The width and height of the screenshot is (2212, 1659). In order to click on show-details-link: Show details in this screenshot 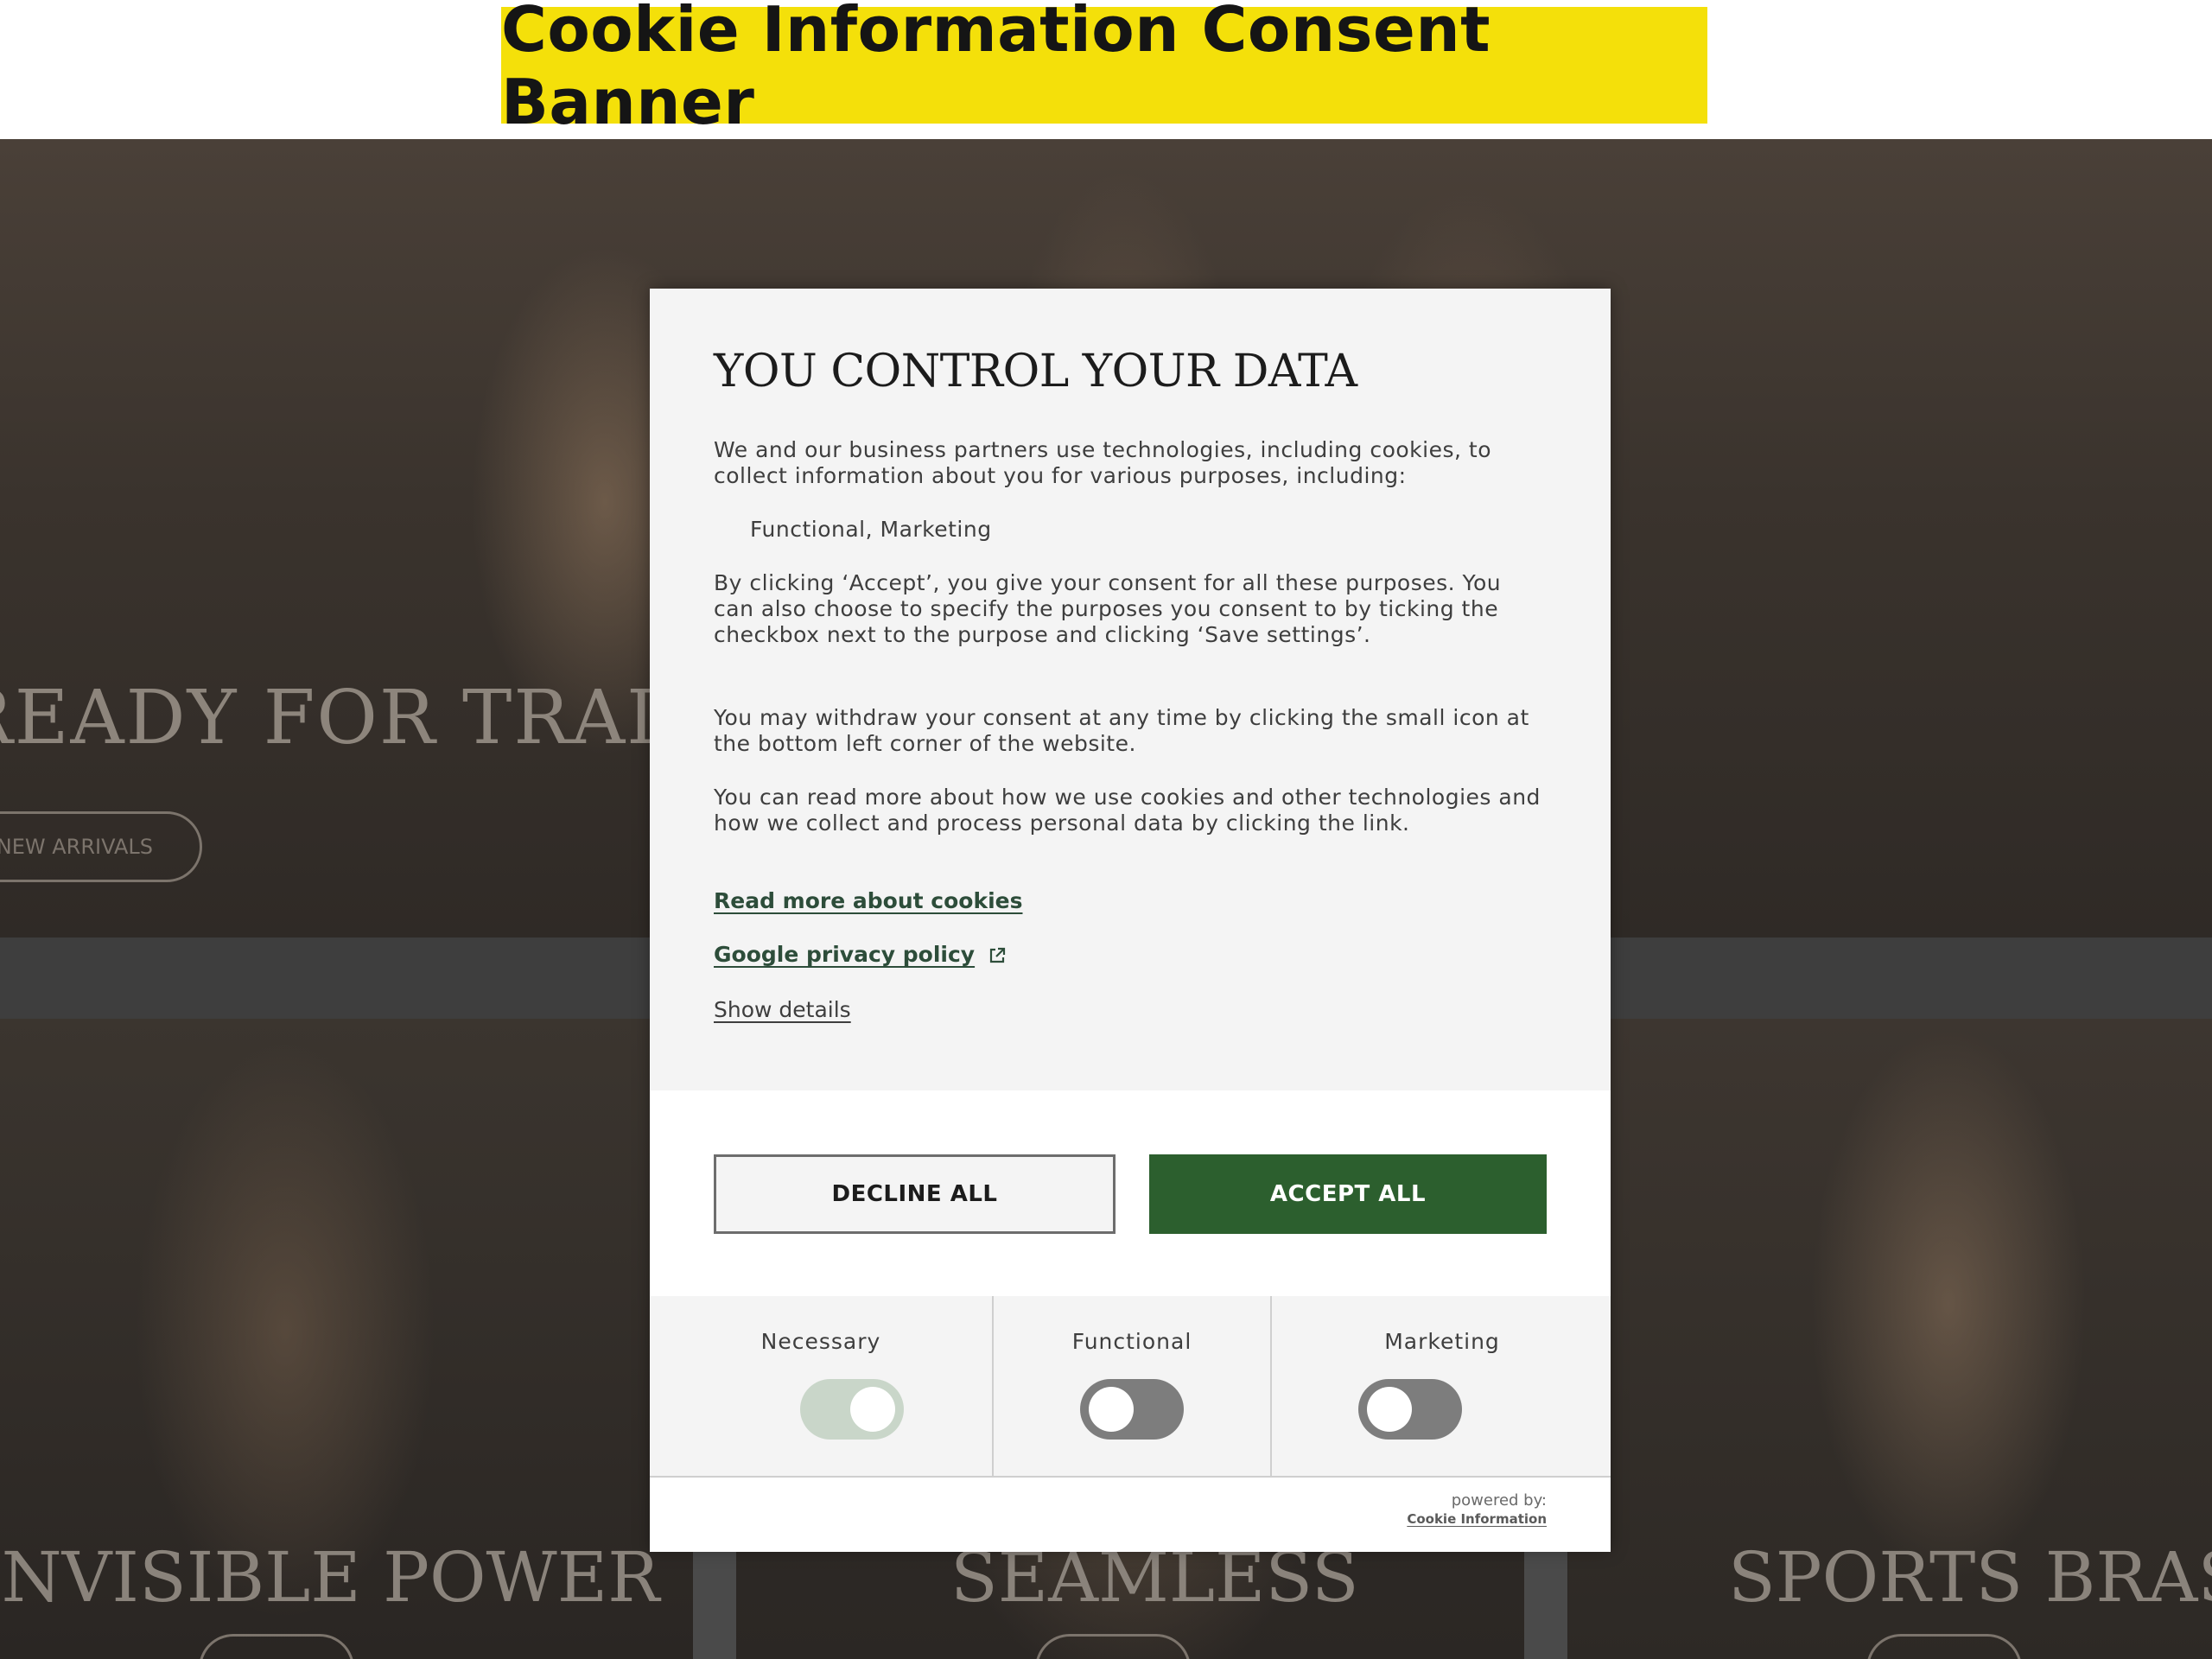, I will do `click(782, 1009)`.